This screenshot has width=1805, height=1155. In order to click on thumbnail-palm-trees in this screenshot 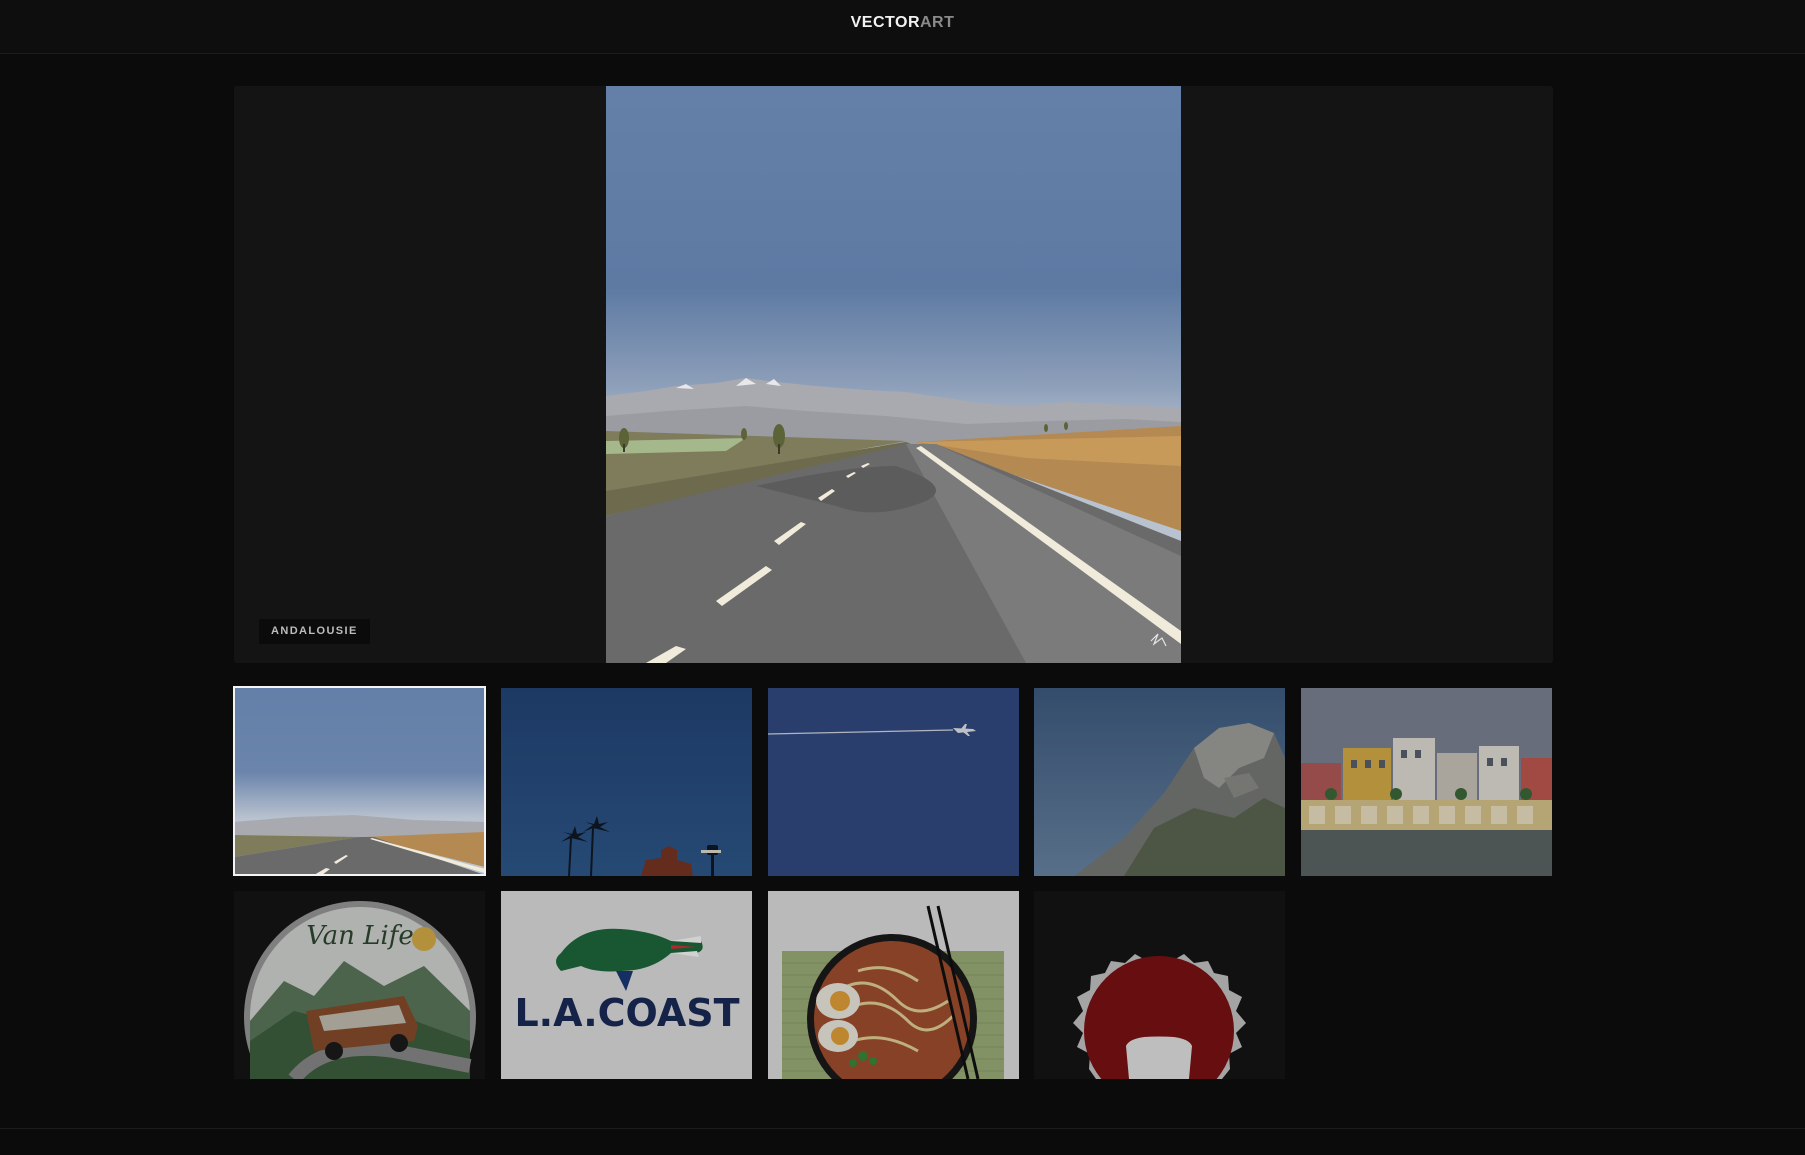, I will do `click(626, 782)`.